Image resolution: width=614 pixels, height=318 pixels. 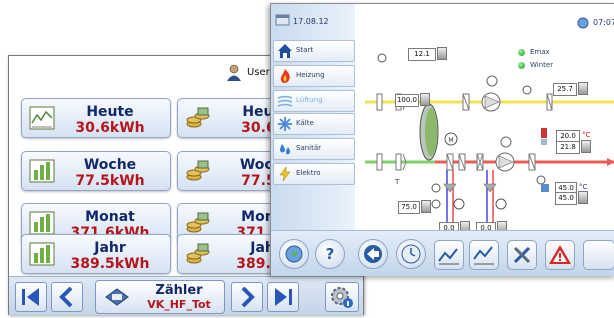 What do you see at coordinates (313, 253) in the screenshot?
I see `sidebar-footer: ?` at bounding box center [313, 253].